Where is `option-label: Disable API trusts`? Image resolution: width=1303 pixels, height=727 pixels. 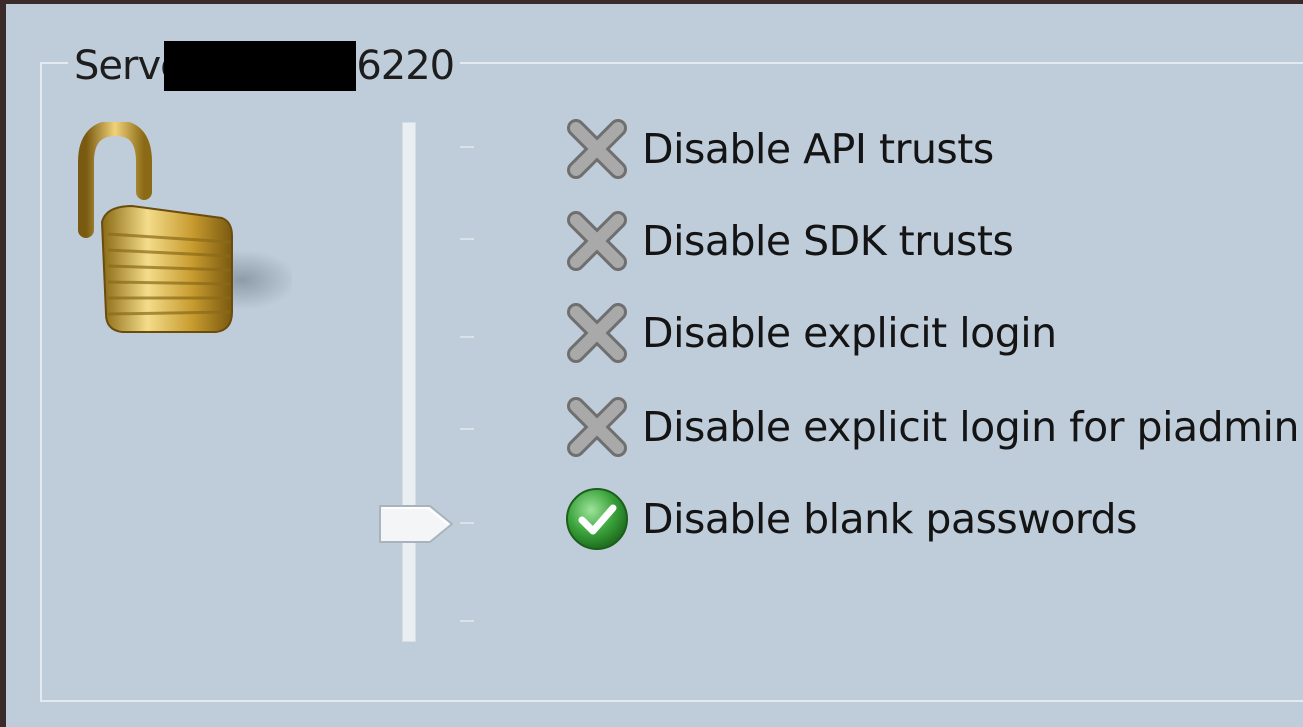
option-label: Disable API trusts is located at coordinates (818, 149).